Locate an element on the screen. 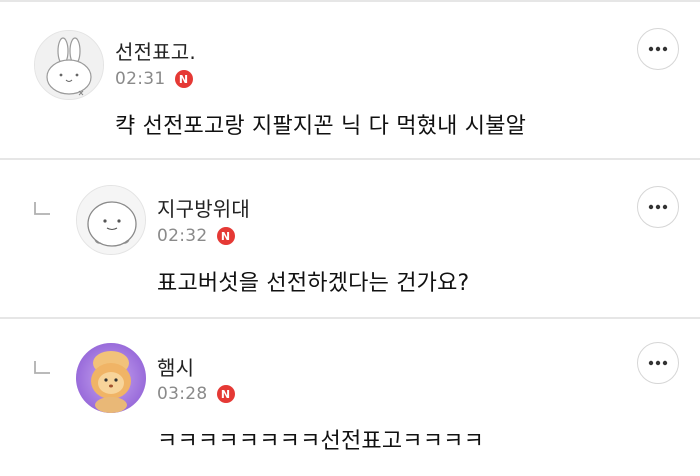 The image size is (700, 476). avatar-rabbit is located at coordinates (69, 65).